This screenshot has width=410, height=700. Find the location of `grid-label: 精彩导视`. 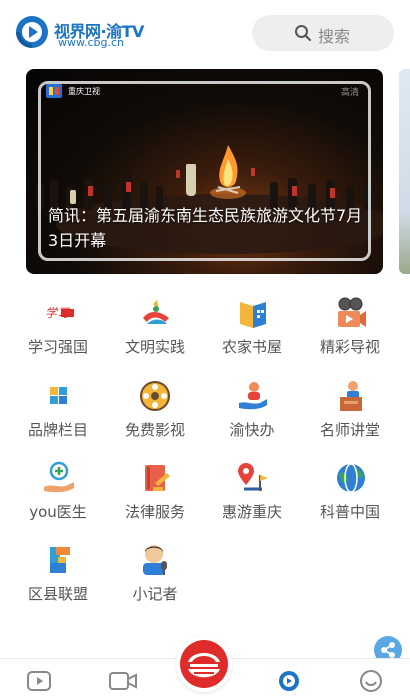

grid-label: 精彩导视 is located at coordinates (349, 347).